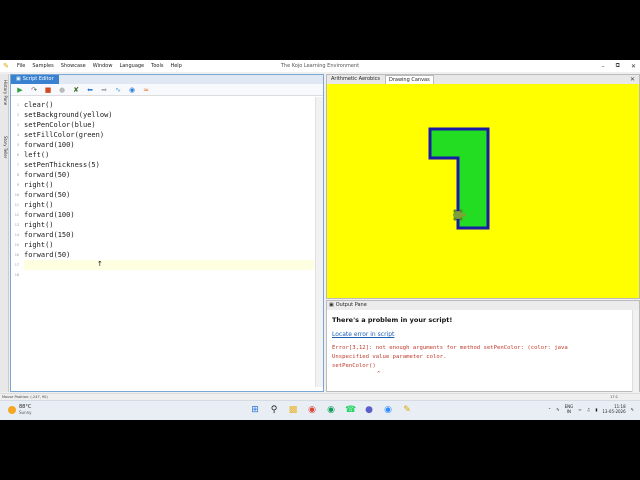  Describe the element at coordinates (131, 66) in the screenshot. I see `menu-language: Language` at that location.